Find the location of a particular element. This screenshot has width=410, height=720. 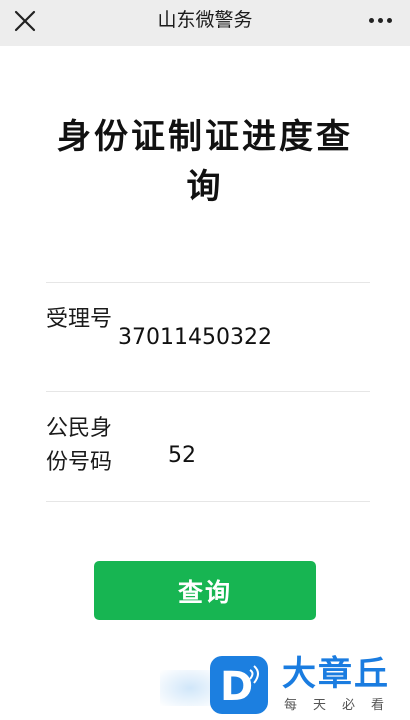

watermark-badge-letter: D is located at coordinates (236, 687).